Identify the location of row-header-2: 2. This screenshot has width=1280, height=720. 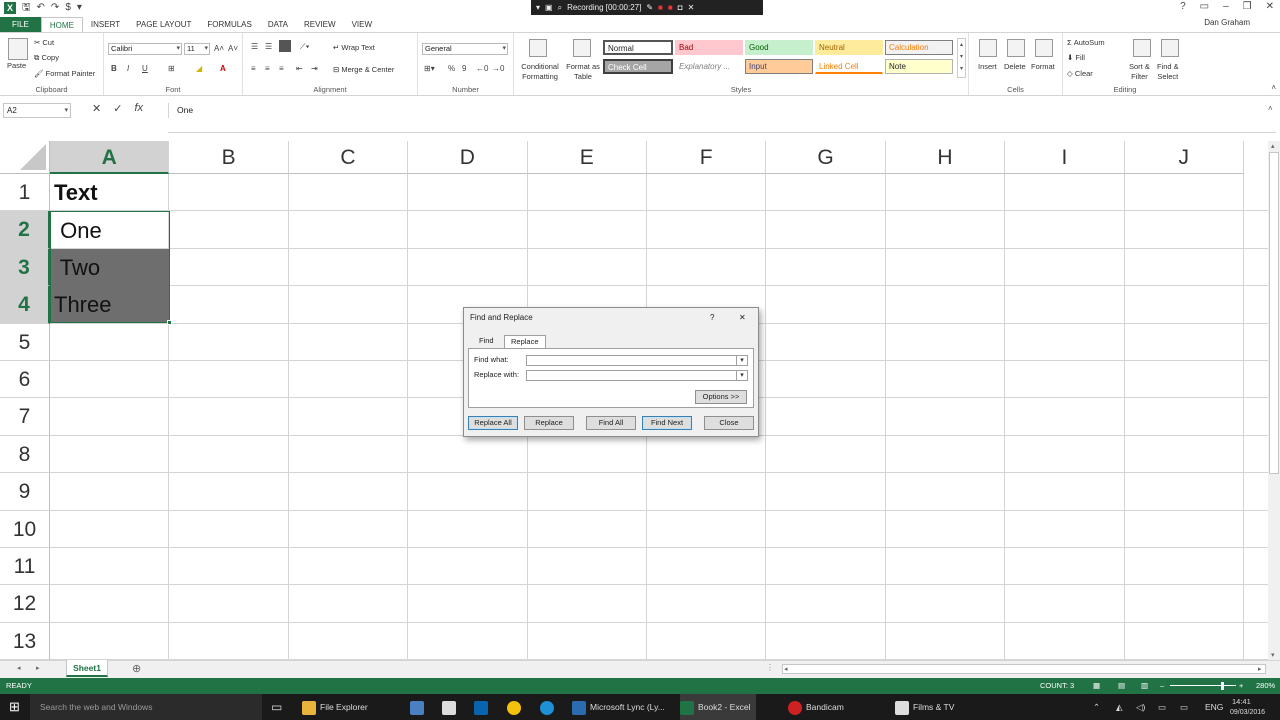
(25, 230).